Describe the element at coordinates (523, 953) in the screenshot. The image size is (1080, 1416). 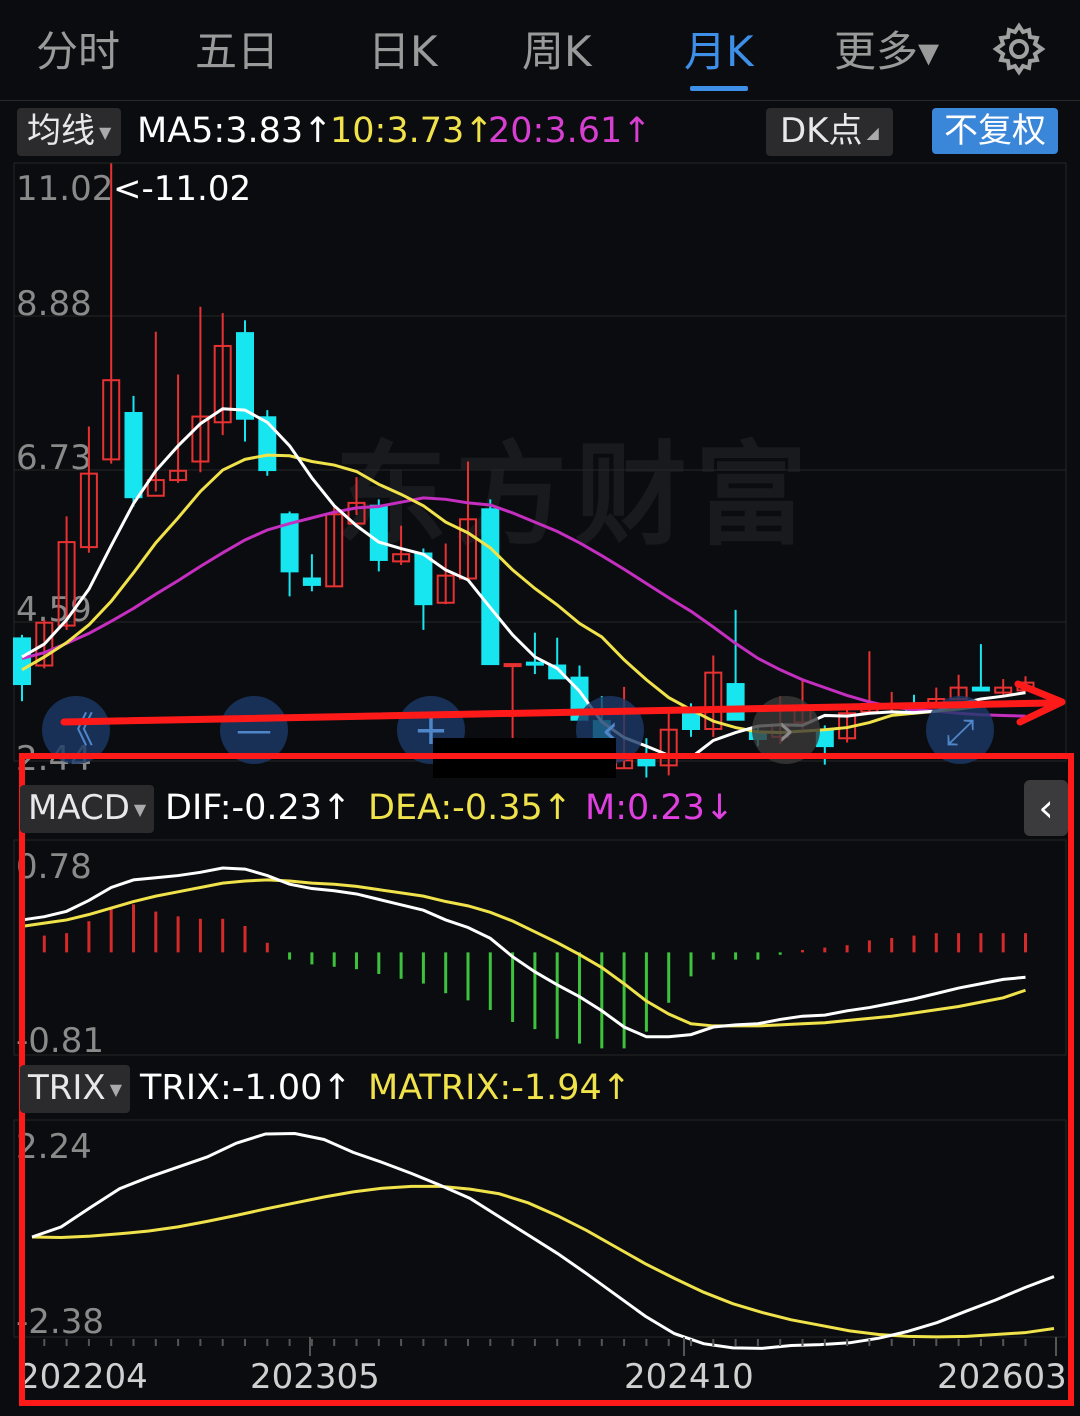
I see `dea-line` at that location.